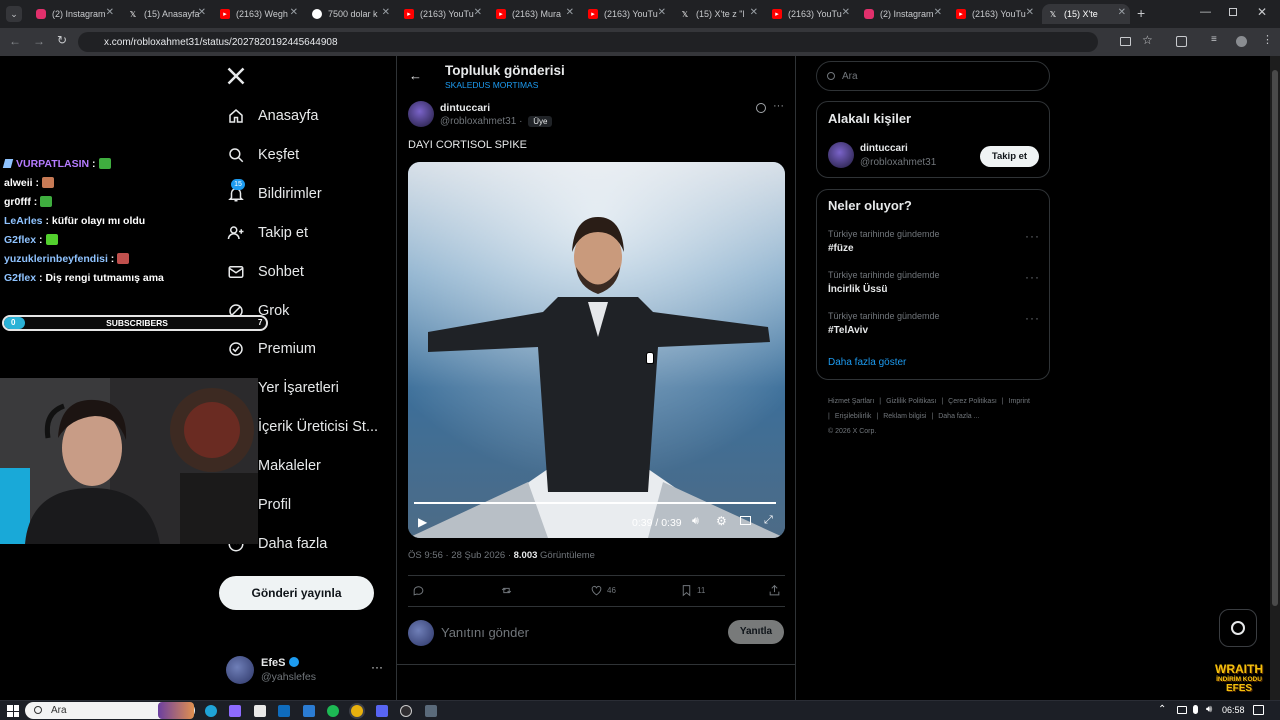 This screenshot has height=720, width=1280. Describe the element at coordinates (166, 14) in the screenshot. I see `browser-tab: 𝕏 (15) Anasayfa ✕` at that location.